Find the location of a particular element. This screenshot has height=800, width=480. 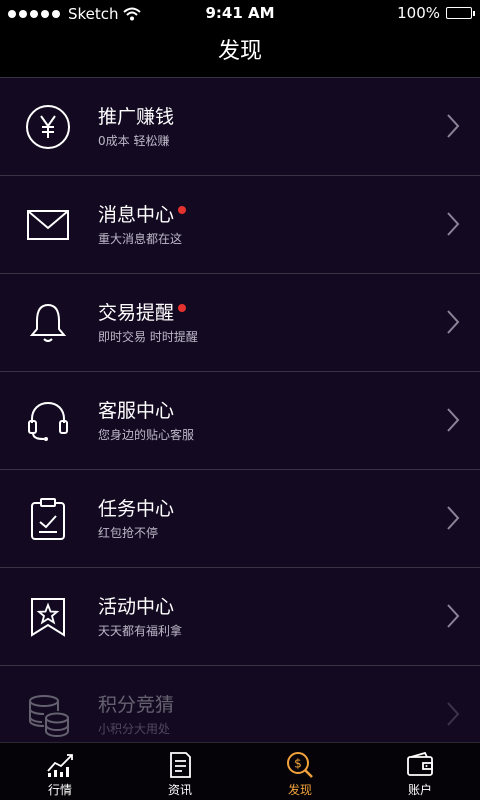

status-right: 100% is located at coordinates (436, 13).